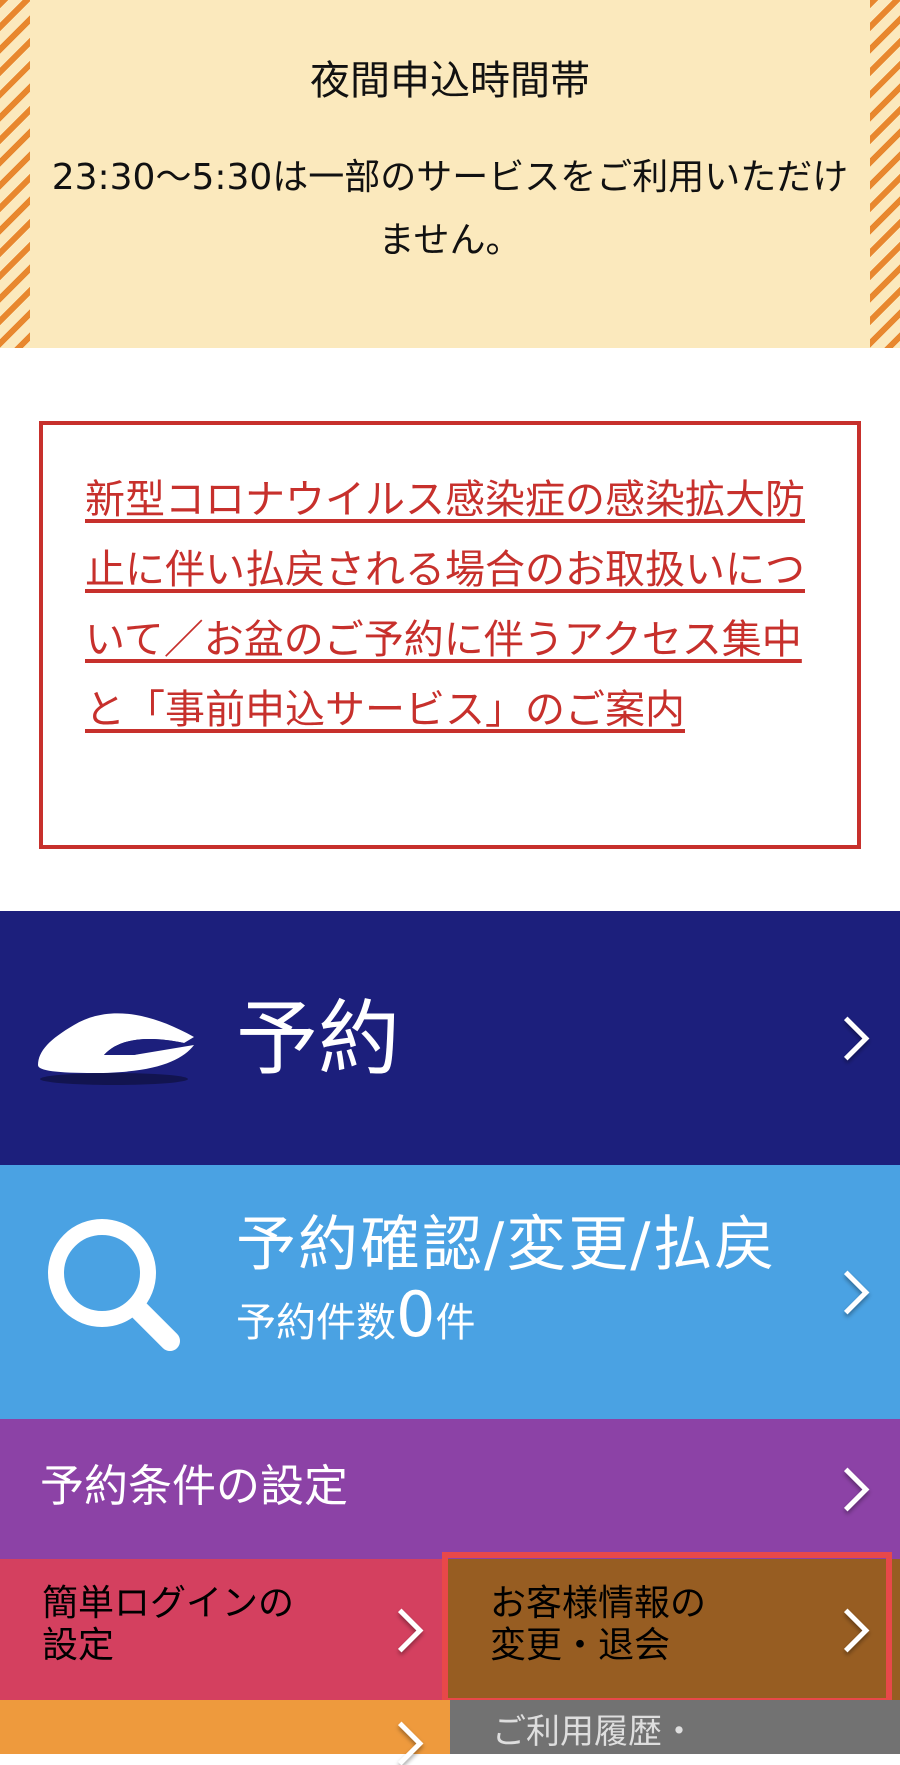 This screenshot has width=900, height=1765. I want to click on reservation-count-prefix: 予約件数, so click(316, 1323).